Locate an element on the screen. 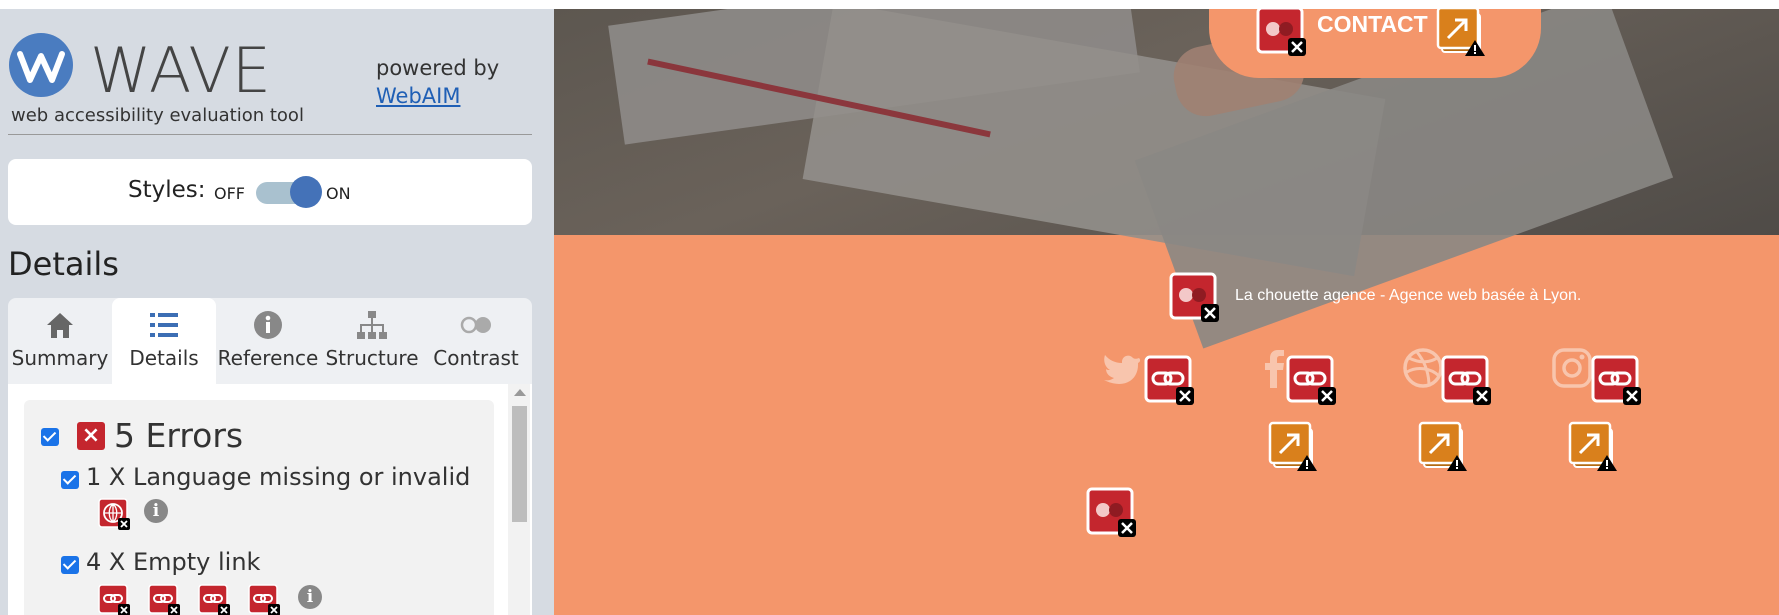  tab-label: Details is located at coordinates (164, 358).